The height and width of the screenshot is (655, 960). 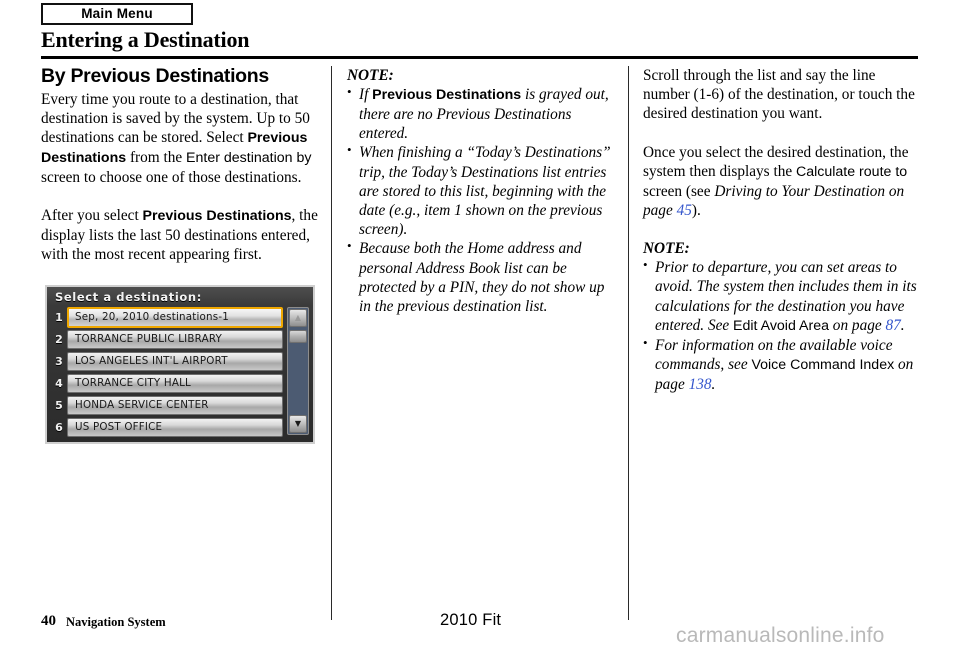 I want to click on section-heading: By Previous Destinations, so click(x=155, y=76).